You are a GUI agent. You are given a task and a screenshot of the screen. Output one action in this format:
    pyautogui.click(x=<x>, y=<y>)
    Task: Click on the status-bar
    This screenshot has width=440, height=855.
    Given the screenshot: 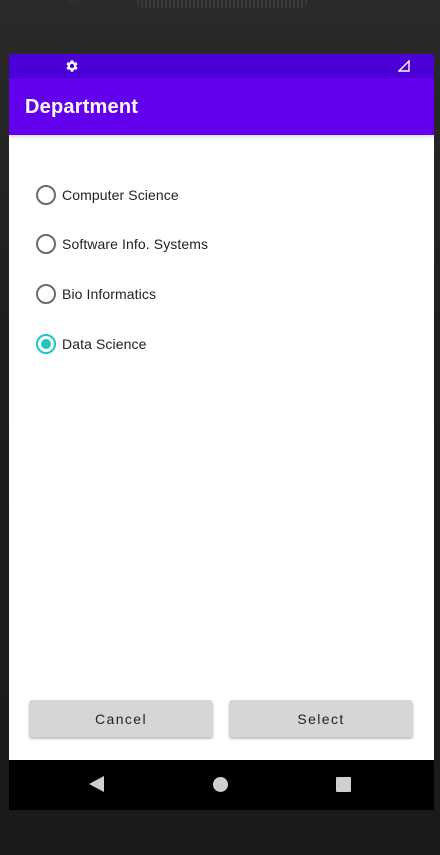 What is the action you would take?
    pyautogui.click(x=221, y=66)
    